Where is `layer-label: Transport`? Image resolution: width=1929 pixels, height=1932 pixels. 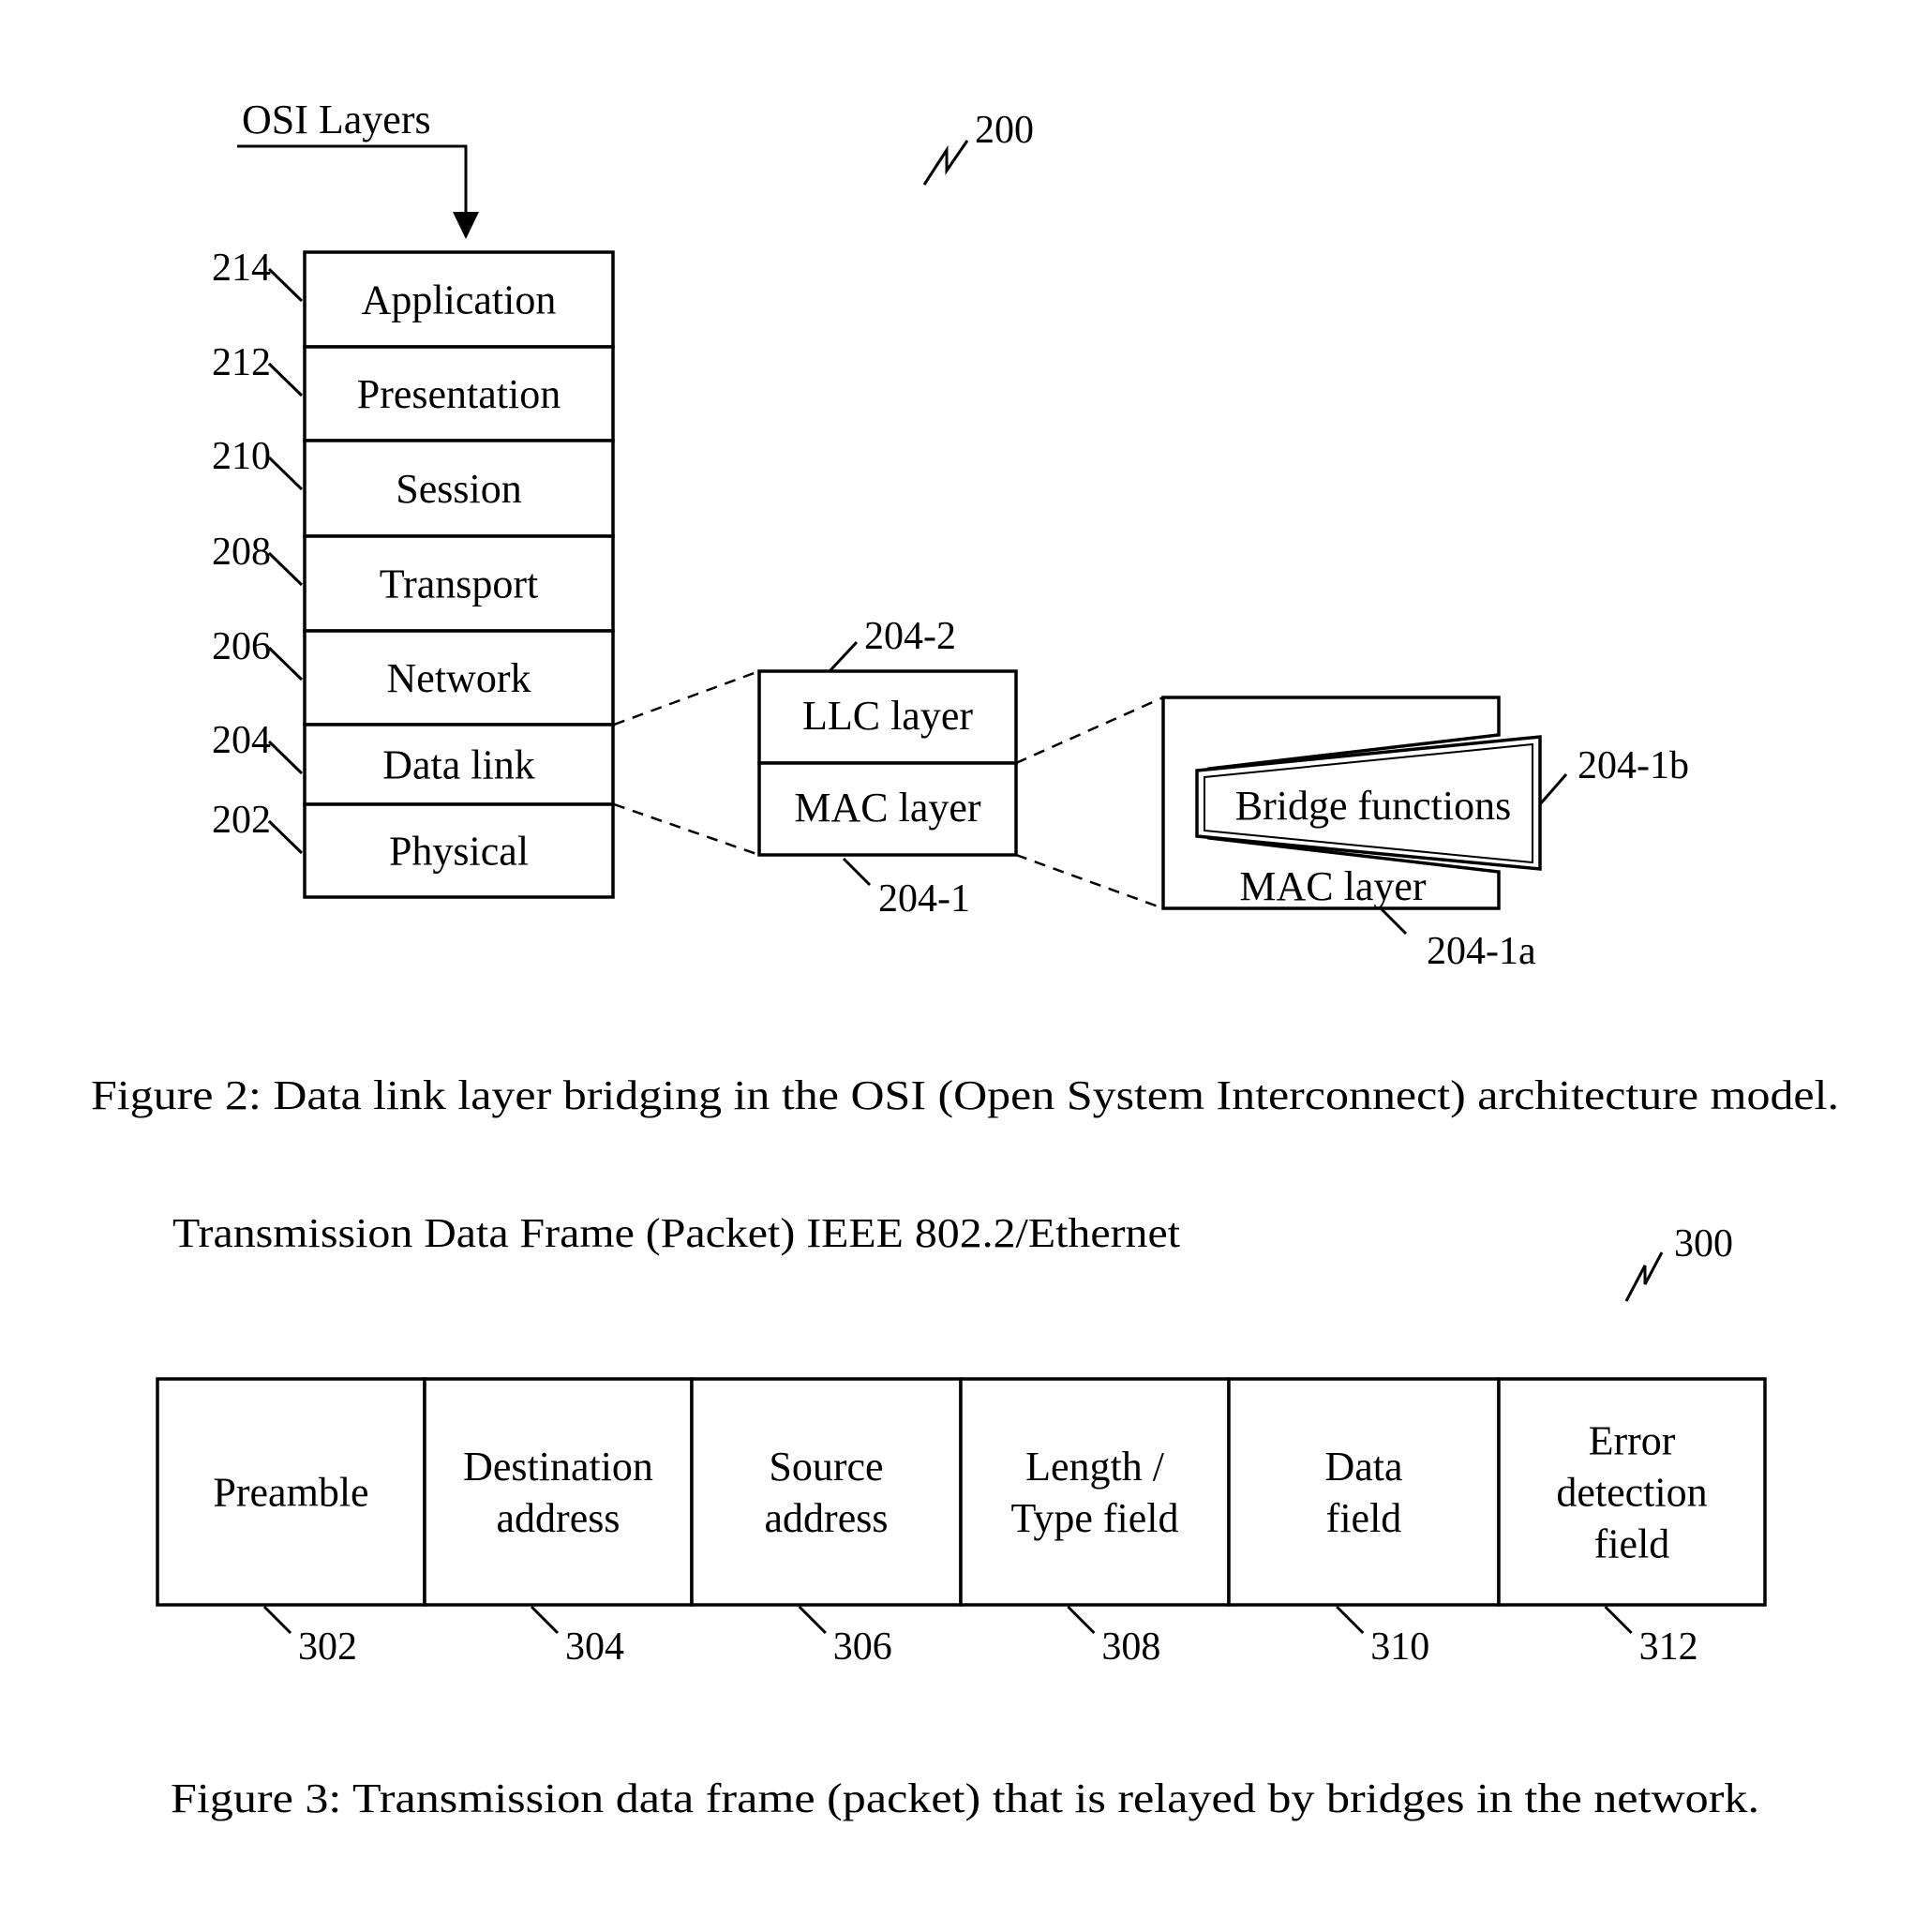
layer-label: Transport is located at coordinates (459, 584).